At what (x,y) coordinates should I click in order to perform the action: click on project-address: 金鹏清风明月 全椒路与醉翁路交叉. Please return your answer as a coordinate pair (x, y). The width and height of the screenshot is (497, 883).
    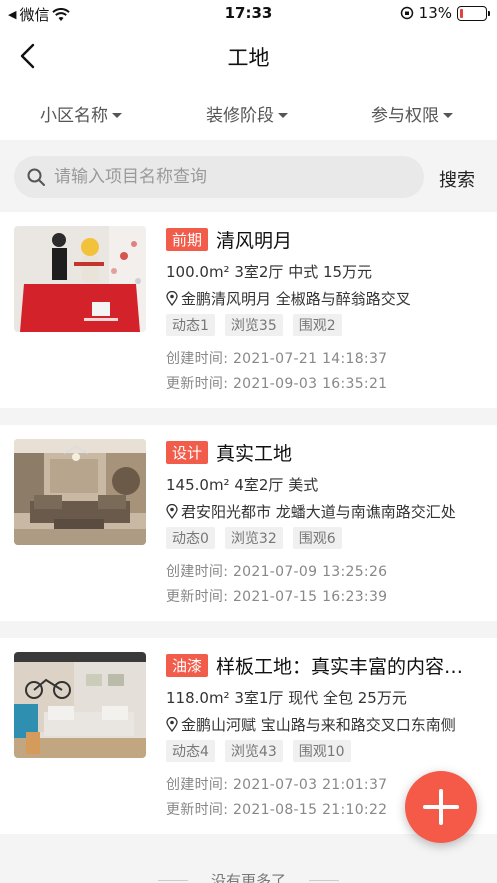
    Looking at the image, I should click on (288, 298).